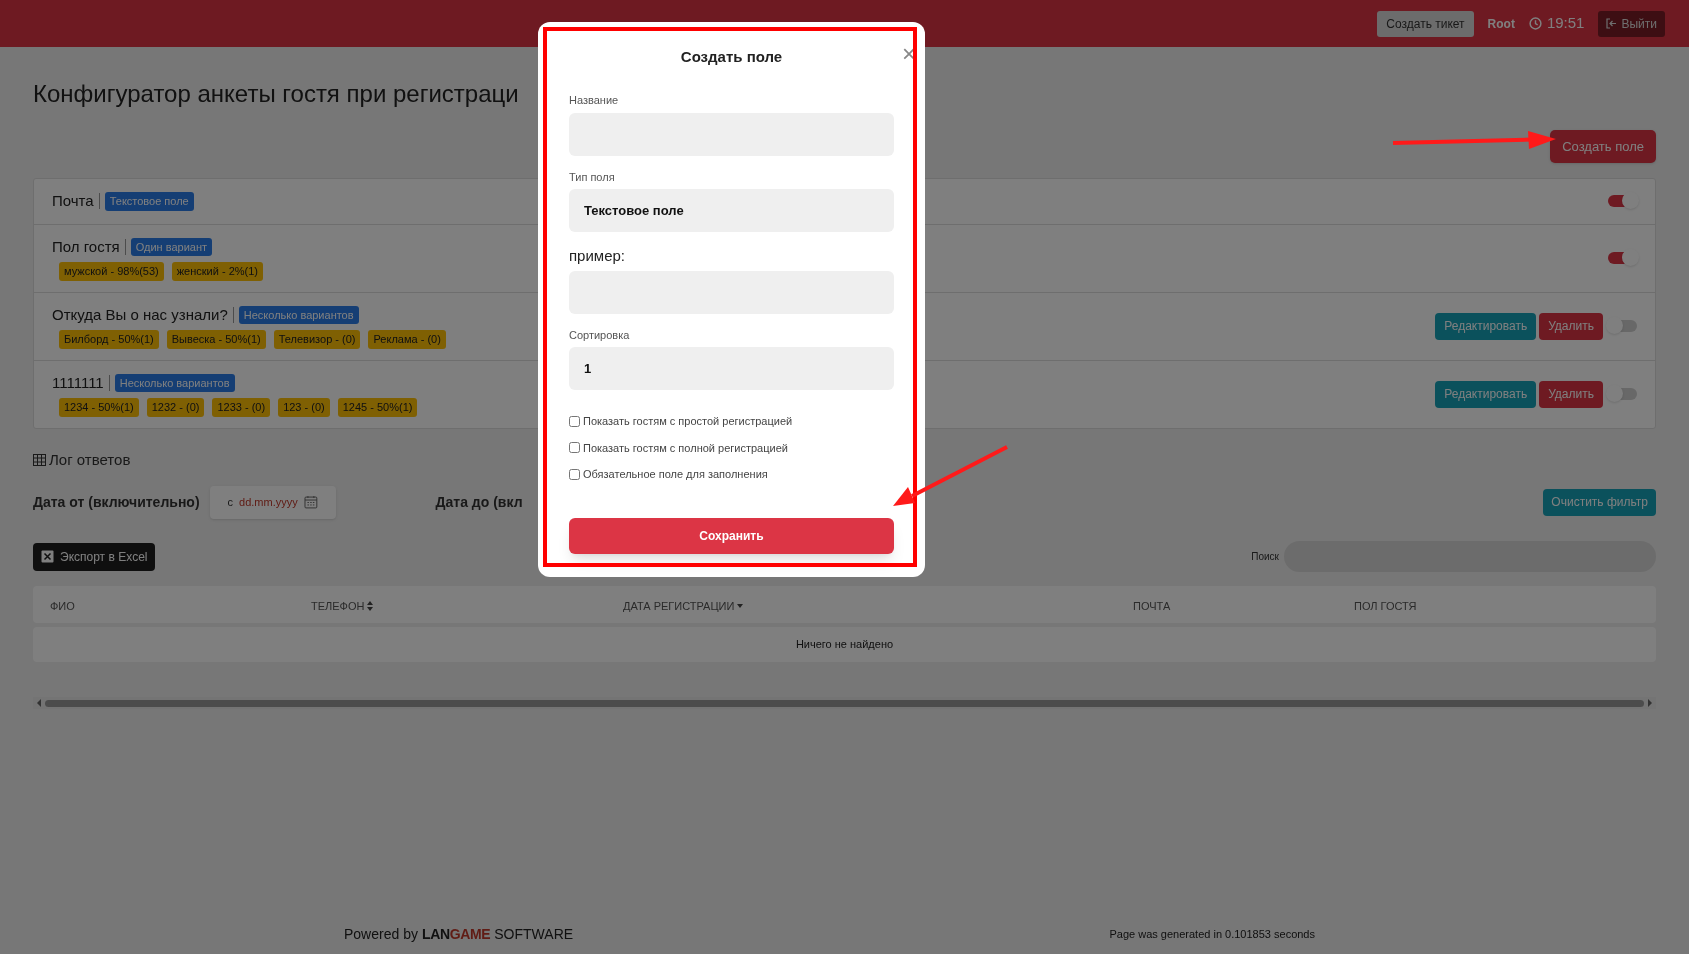 Image resolution: width=1689 pixels, height=954 pixels. What do you see at coordinates (140, 314) in the screenshot?
I see `field-name: Откуда Вы о нас узнали?` at bounding box center [140, 314].